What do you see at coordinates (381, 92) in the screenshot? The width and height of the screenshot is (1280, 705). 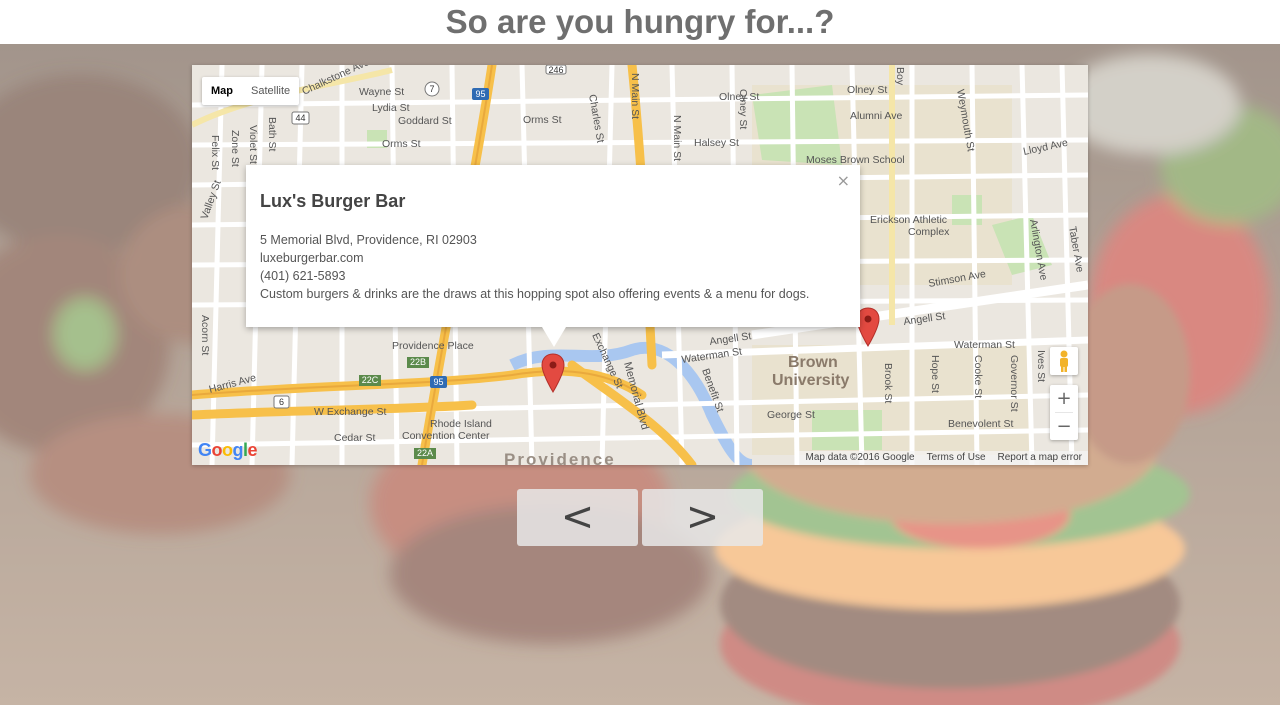 I see `map-label: Wayne St` at bounding box center [381, 92].